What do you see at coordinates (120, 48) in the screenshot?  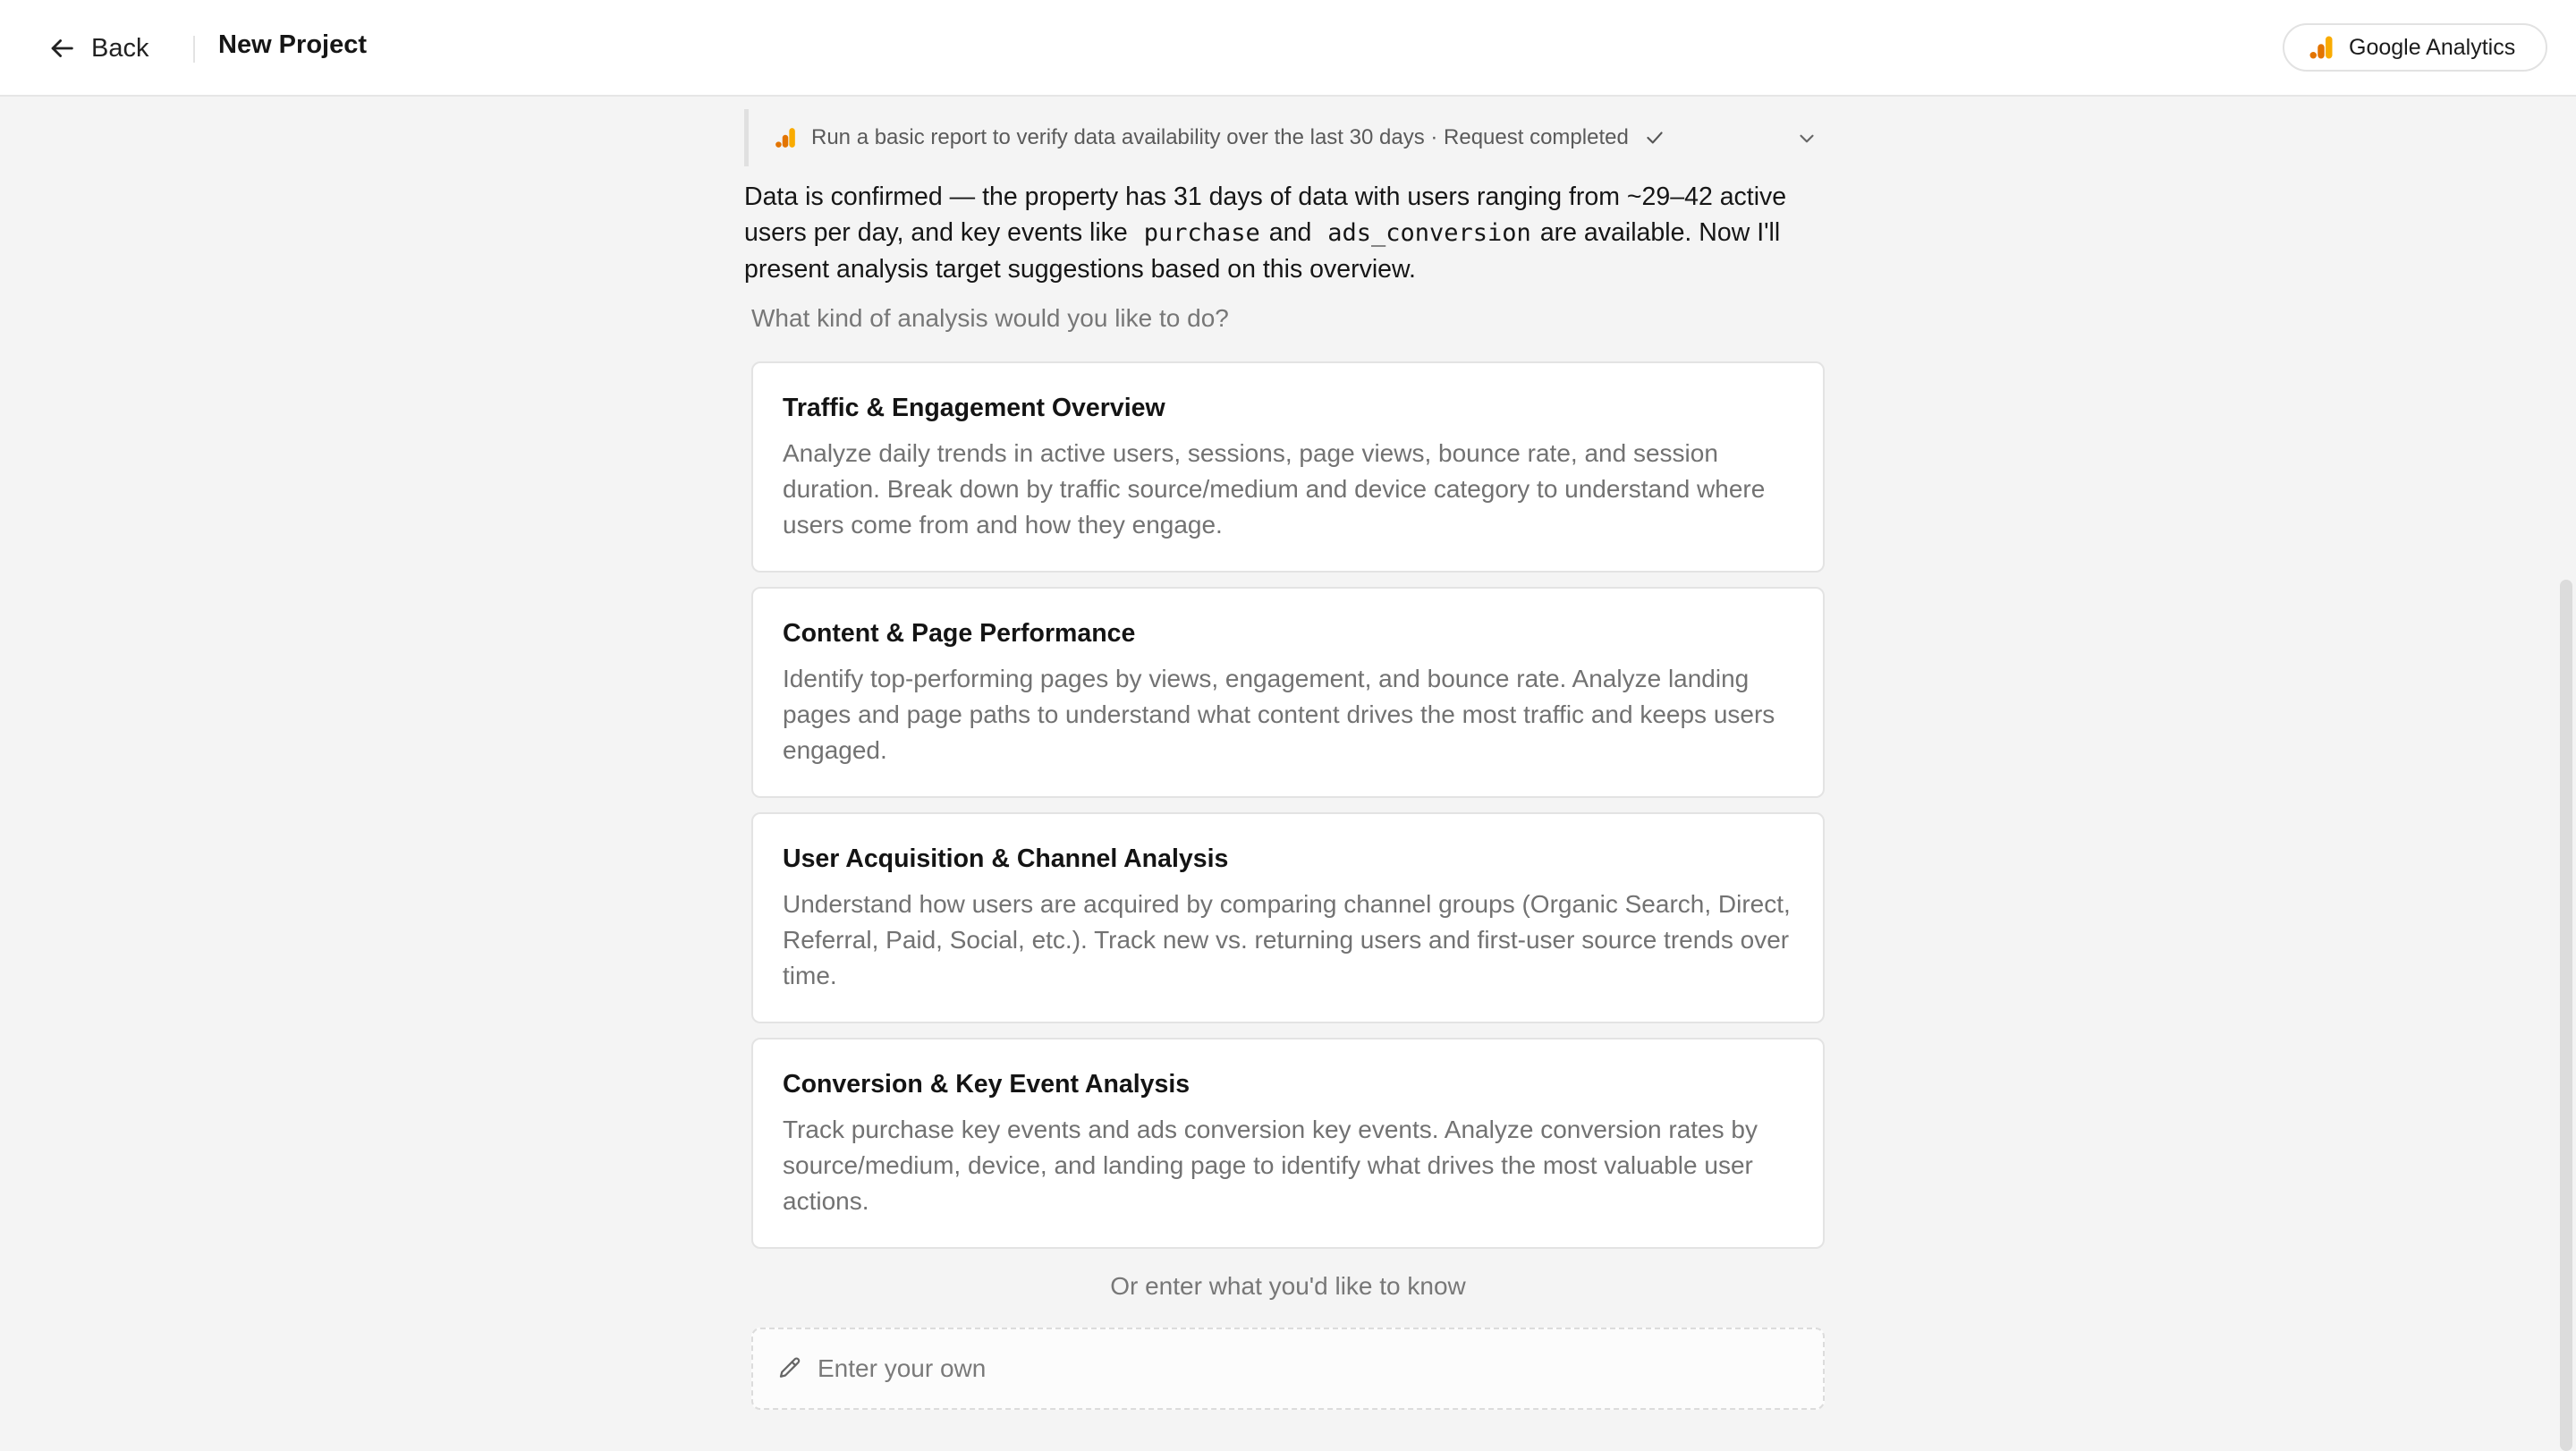 I see `back-label: Back` at bounding box center [120, 48].